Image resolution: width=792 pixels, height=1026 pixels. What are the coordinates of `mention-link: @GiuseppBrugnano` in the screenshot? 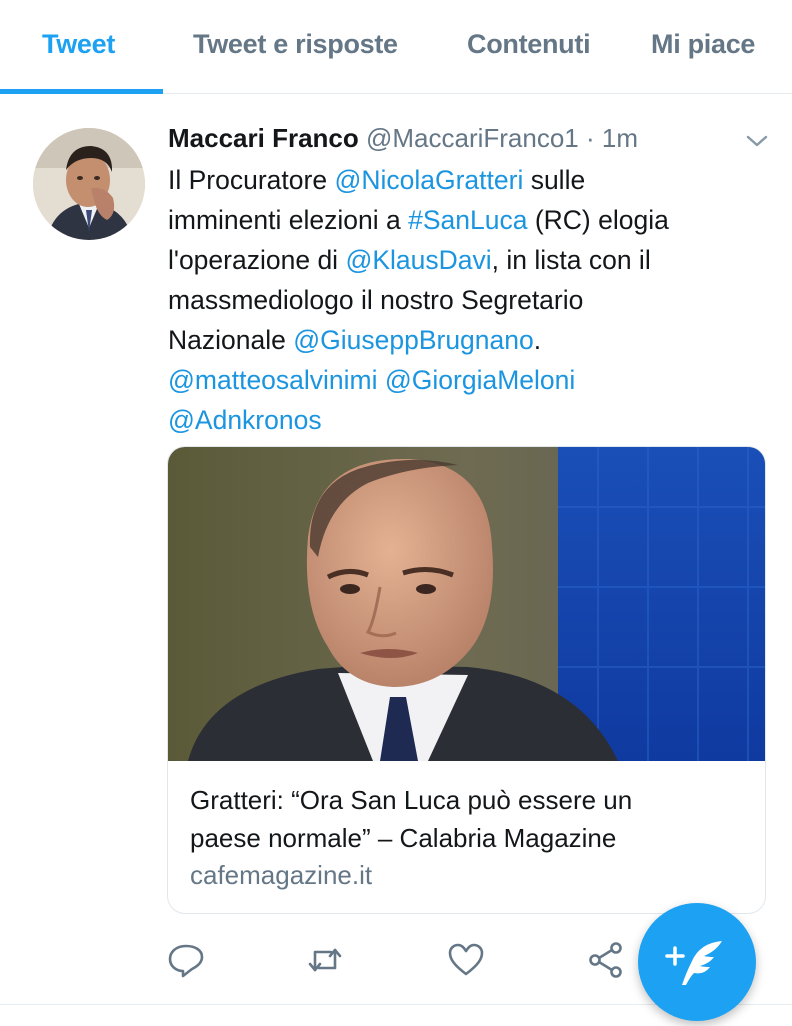 It's located at (413, 340).